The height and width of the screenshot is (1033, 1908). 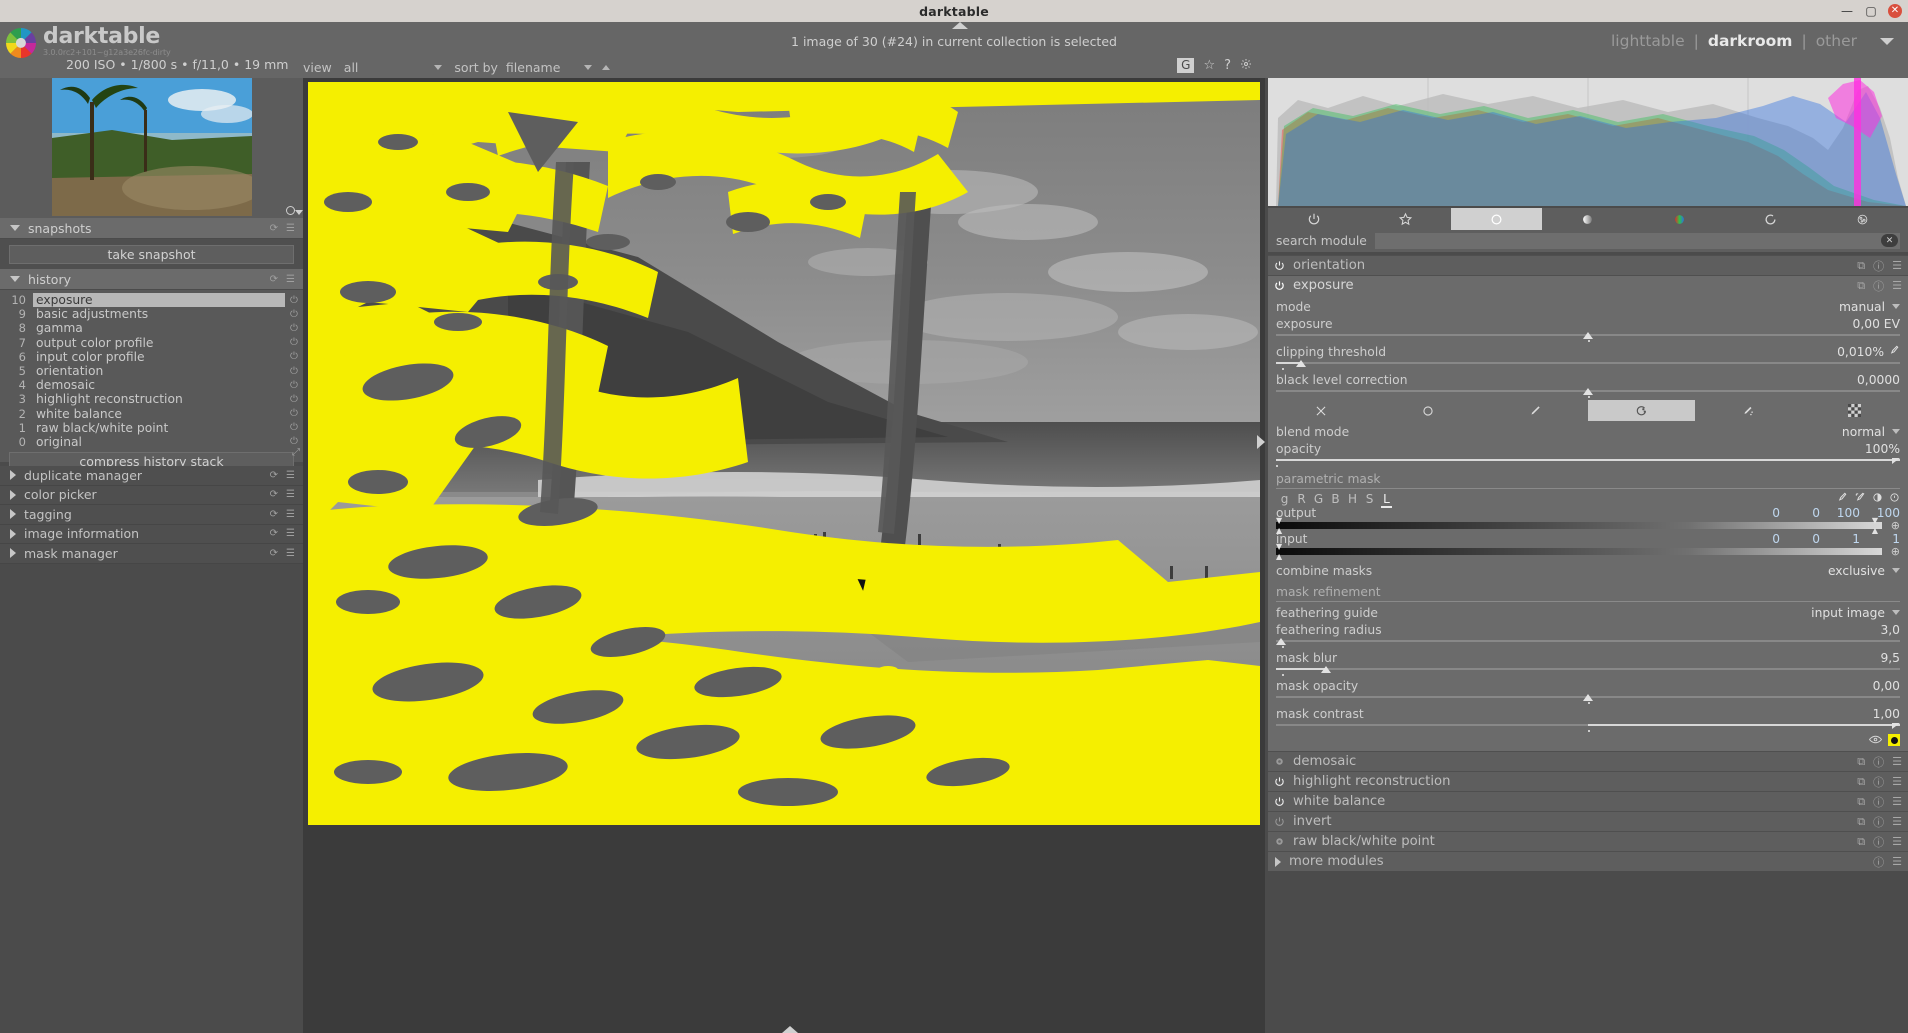 What do you see at coordinates (151, 328) in the screenshot?
I see `history-item-8: 8 gamma ⏻` at bounding box center [151, 328].